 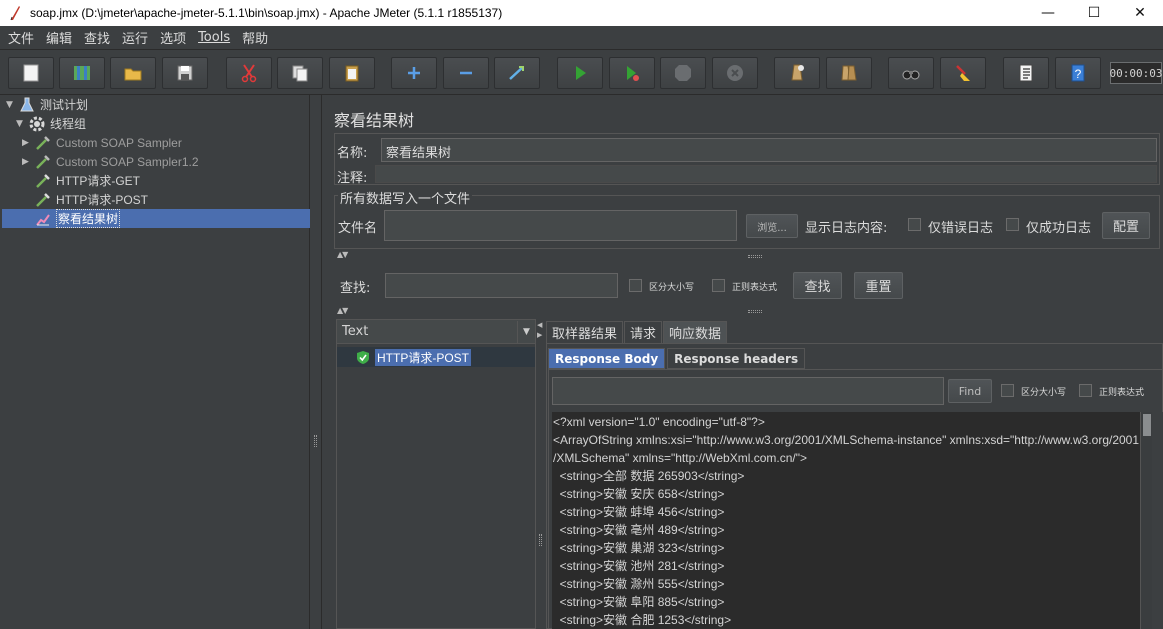 I want to click on collapse-button, so click(x=466, y=73).